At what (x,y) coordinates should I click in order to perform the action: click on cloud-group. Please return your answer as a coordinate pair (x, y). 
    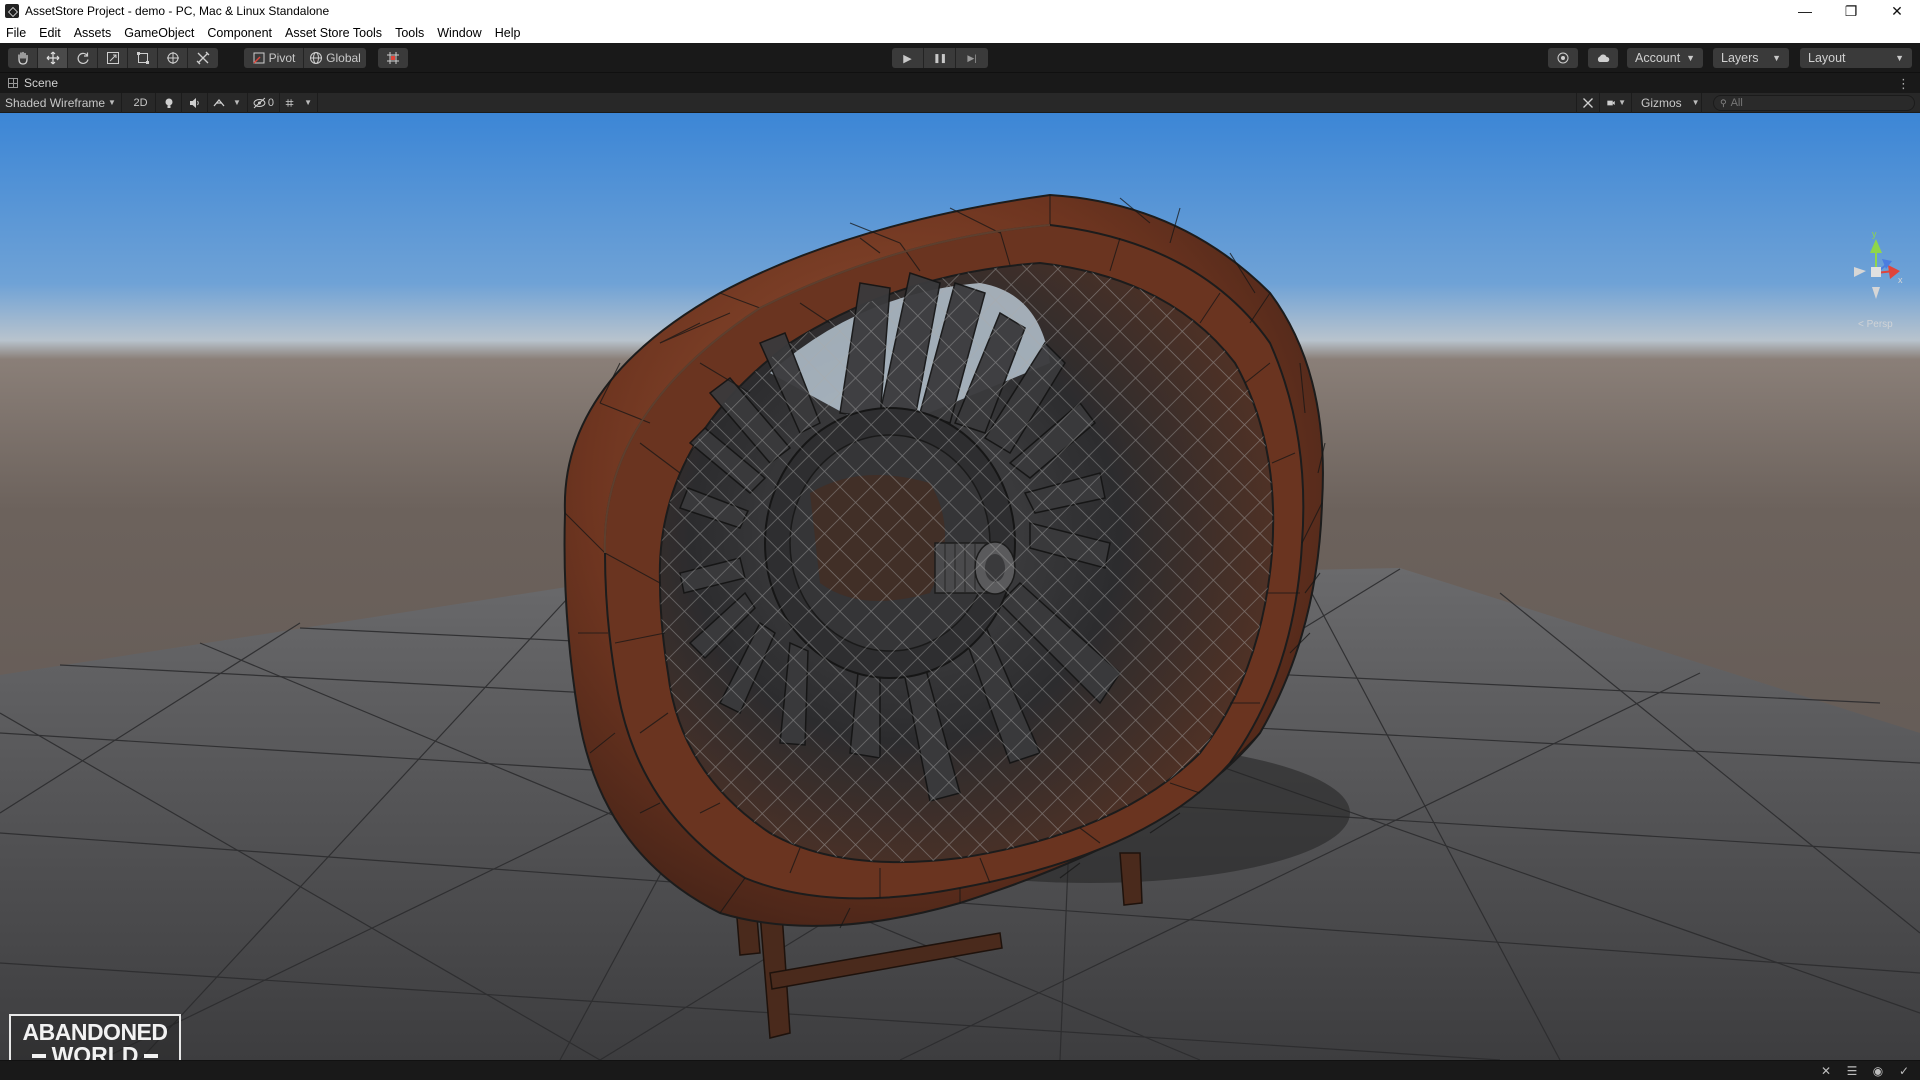
    Looking at the image, I should click on (1603, 58).